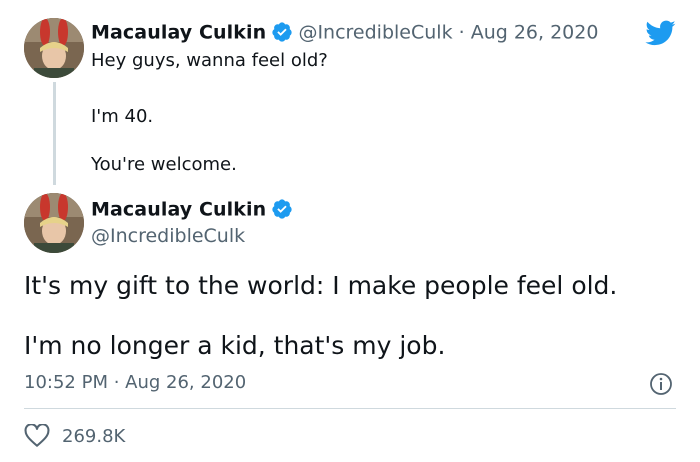 The image size is (700, 462). Describe the element at coordinates (54, 133) in the screenshot. I see `thread-connector-line` at that location.